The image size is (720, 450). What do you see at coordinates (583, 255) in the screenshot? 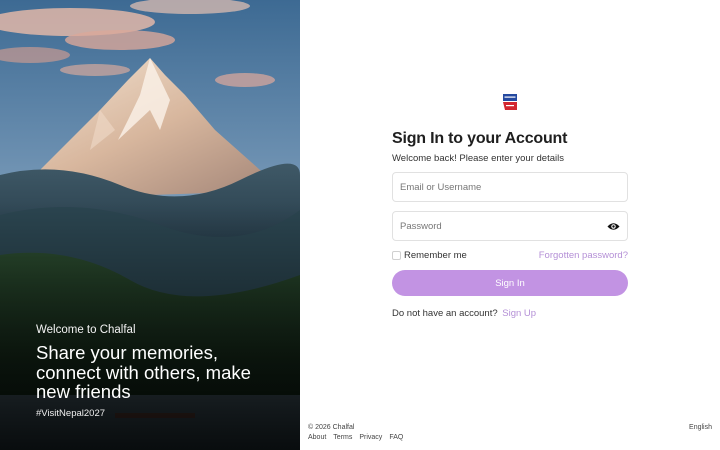
I see `forgot-password-link: Forgotten password?` at bounding box center [583, 255].